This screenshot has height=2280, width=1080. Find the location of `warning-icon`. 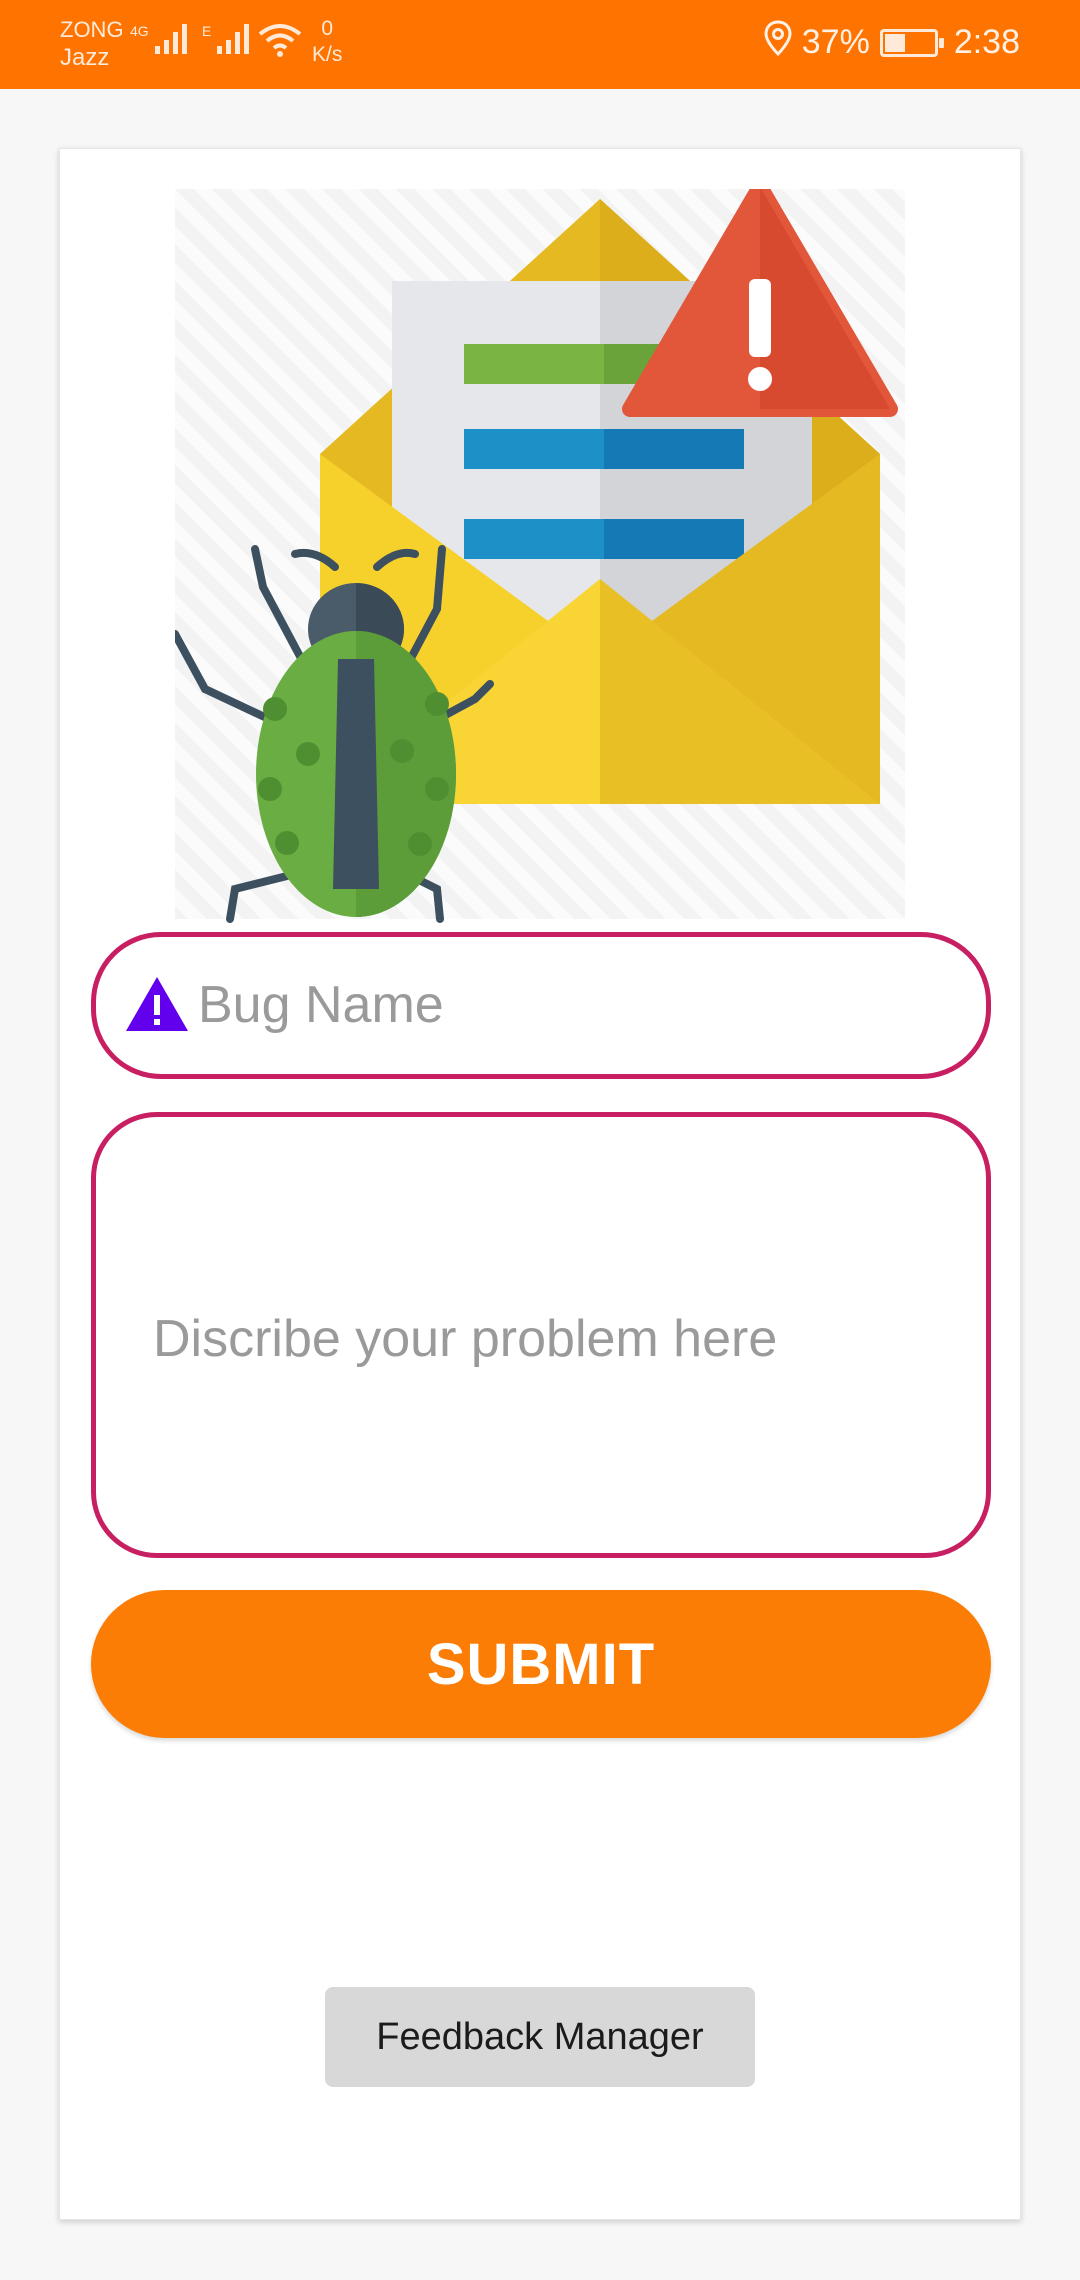

warning-icon is located at coordinates (157, 1004).